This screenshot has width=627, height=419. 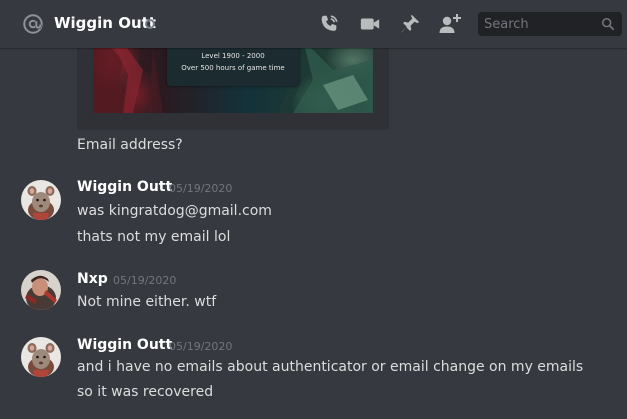 I want to click on message-text: Not mine either. wtf, so click(x=147, y=302).